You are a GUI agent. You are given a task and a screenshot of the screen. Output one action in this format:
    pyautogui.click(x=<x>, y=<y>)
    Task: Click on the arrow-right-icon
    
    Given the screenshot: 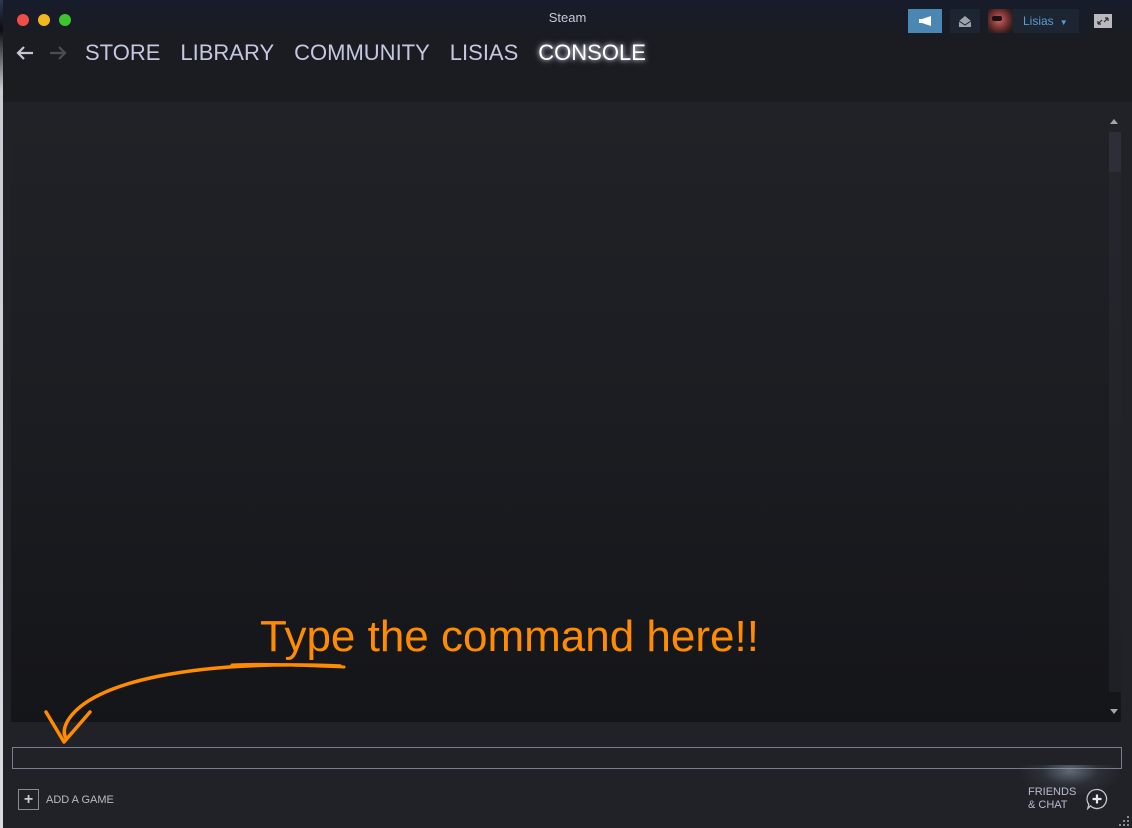 What is the action you would take?
    pyautogui.click(x=58, y=53)
    